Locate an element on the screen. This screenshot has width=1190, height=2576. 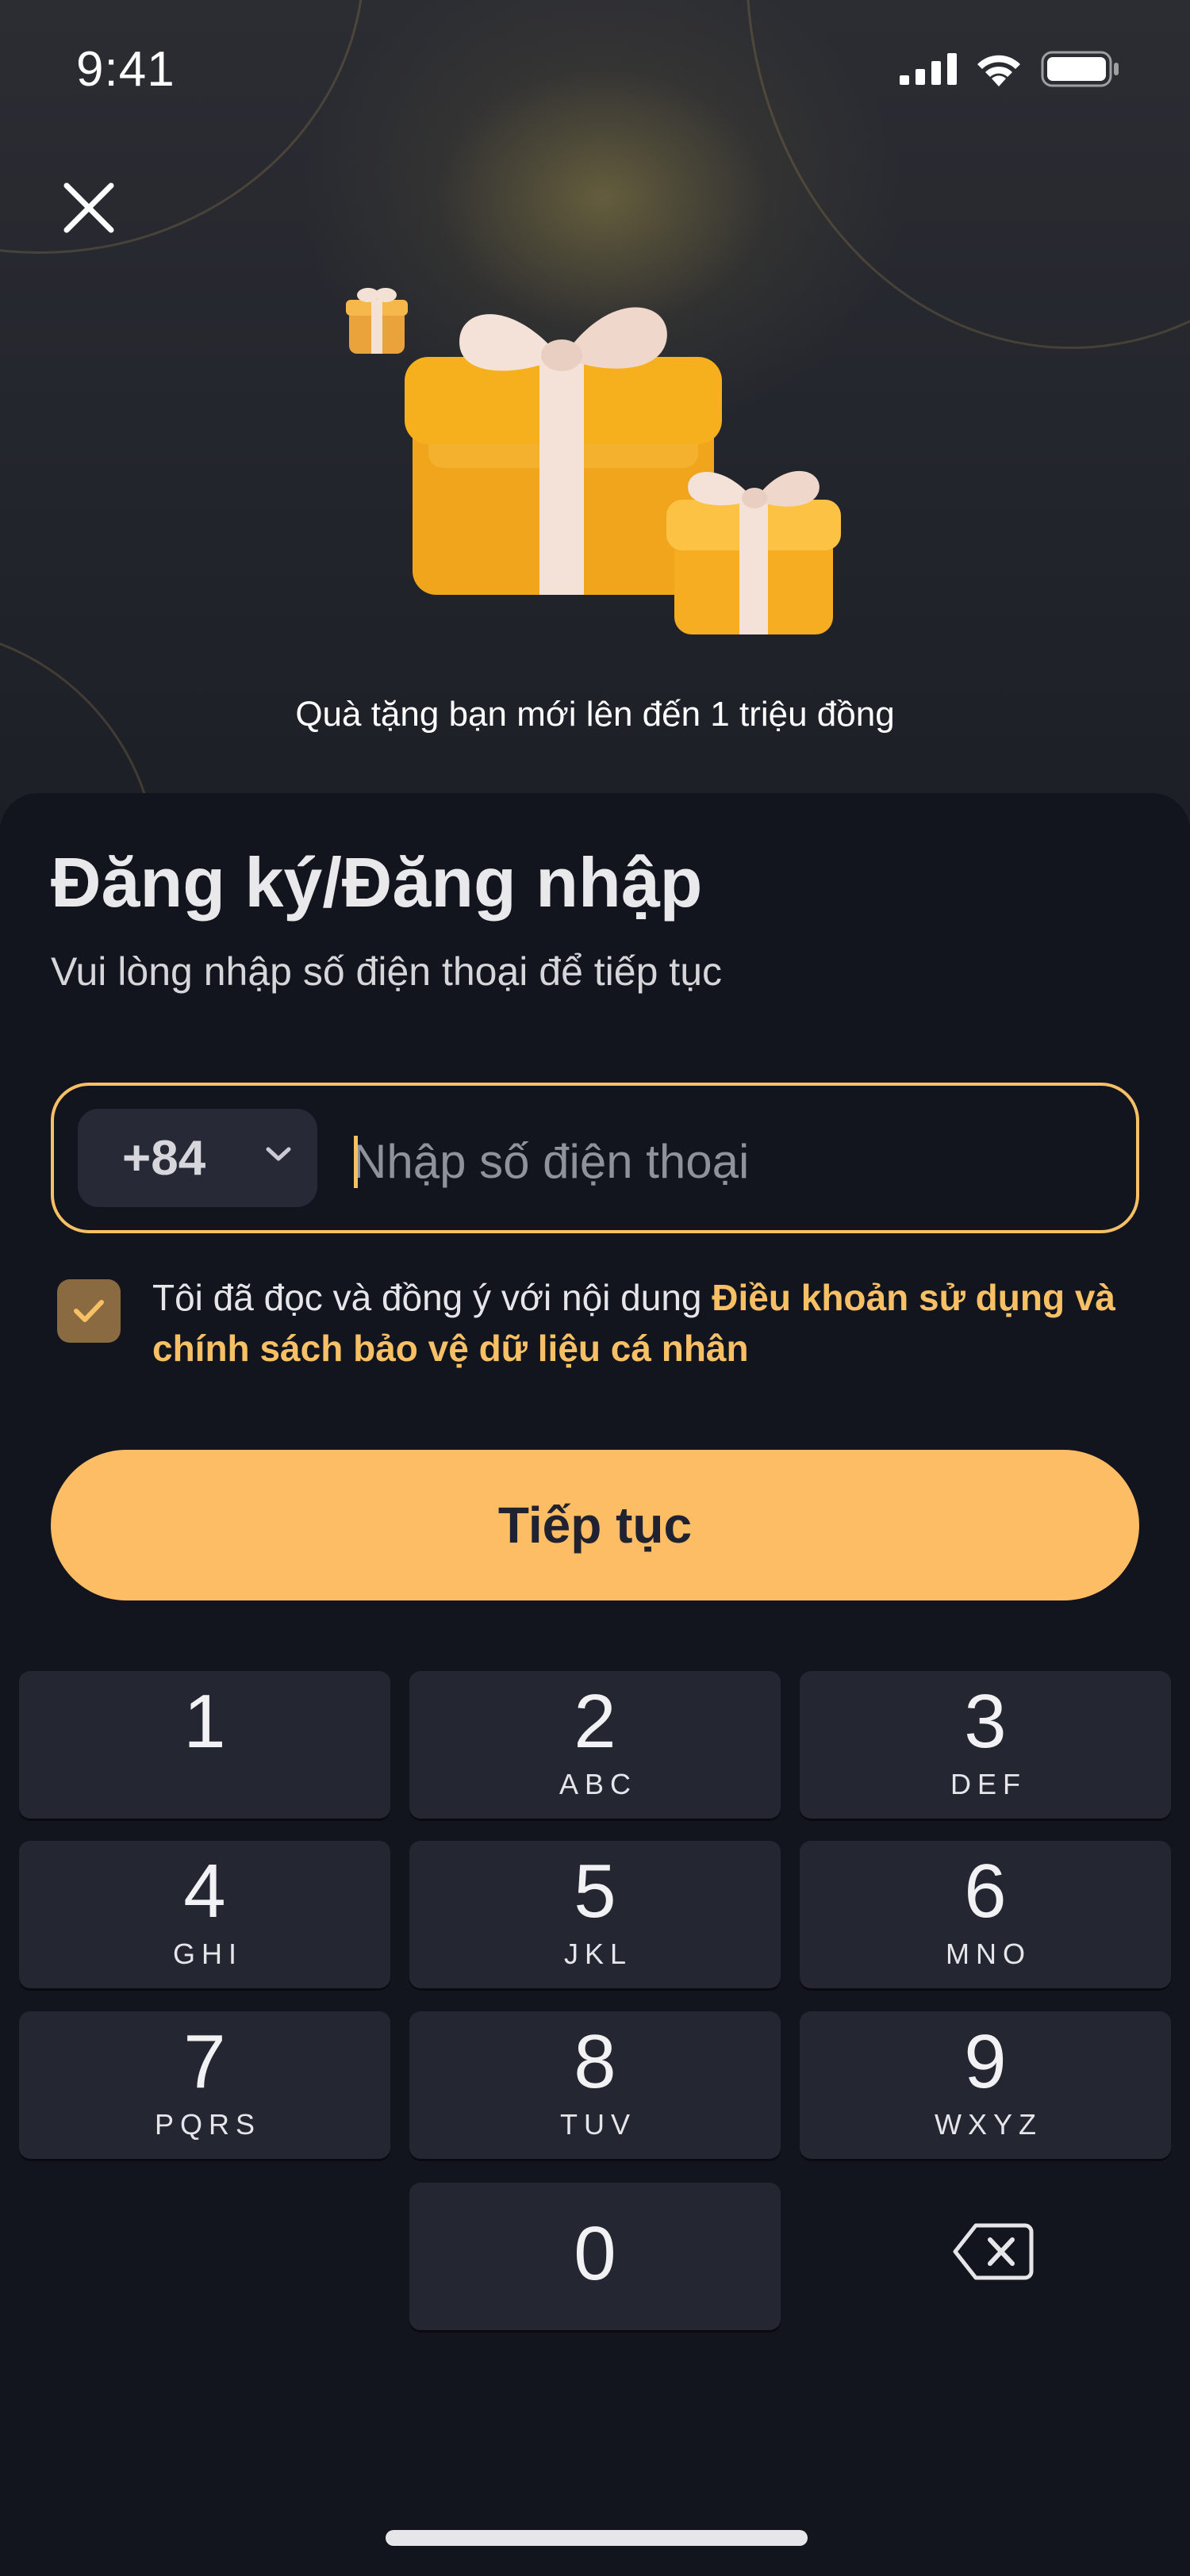
page-title: Đăng ký/Đăng nhập is located at coordinates (377, 882).